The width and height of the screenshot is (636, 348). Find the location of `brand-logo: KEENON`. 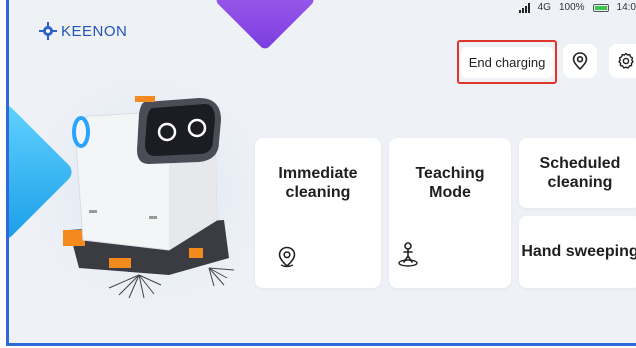

brand-logo: KEENON is located at coordinates (83, 31).